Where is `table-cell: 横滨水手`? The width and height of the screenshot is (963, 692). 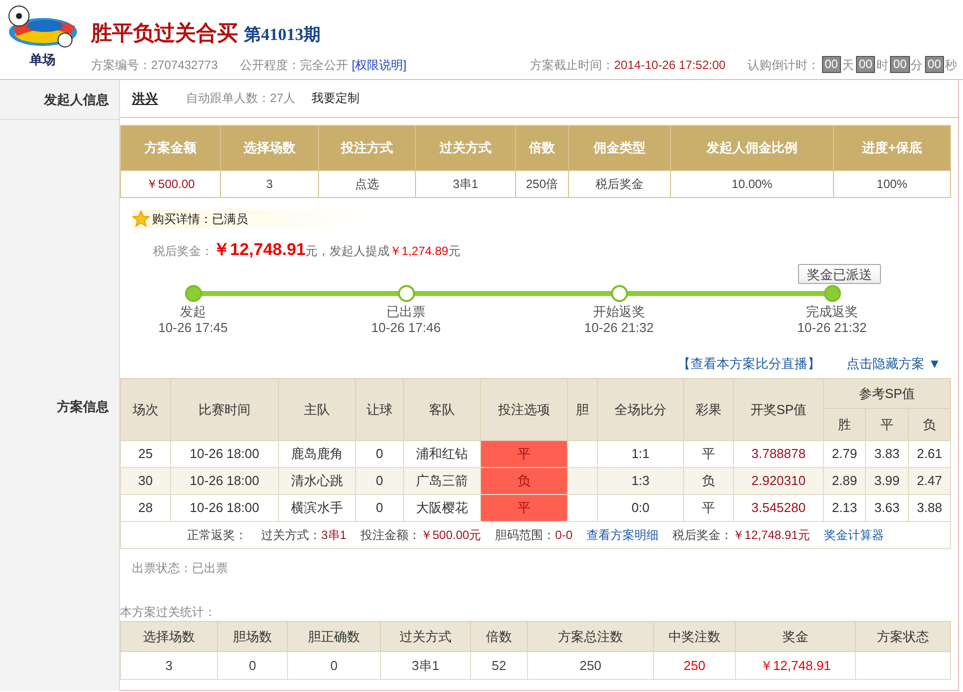 table-cell: 横滨水手 is located at coordinates (317, 508).